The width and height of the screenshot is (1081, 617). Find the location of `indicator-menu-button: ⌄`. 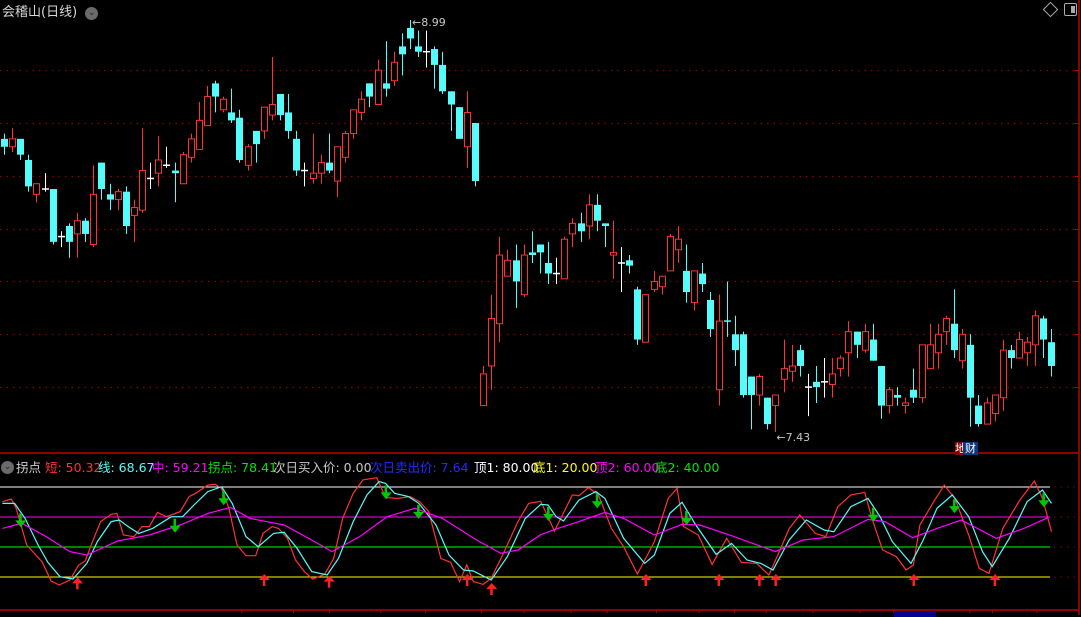

indicator-menu-button: ⌄ is located at coordinates (7, 466).